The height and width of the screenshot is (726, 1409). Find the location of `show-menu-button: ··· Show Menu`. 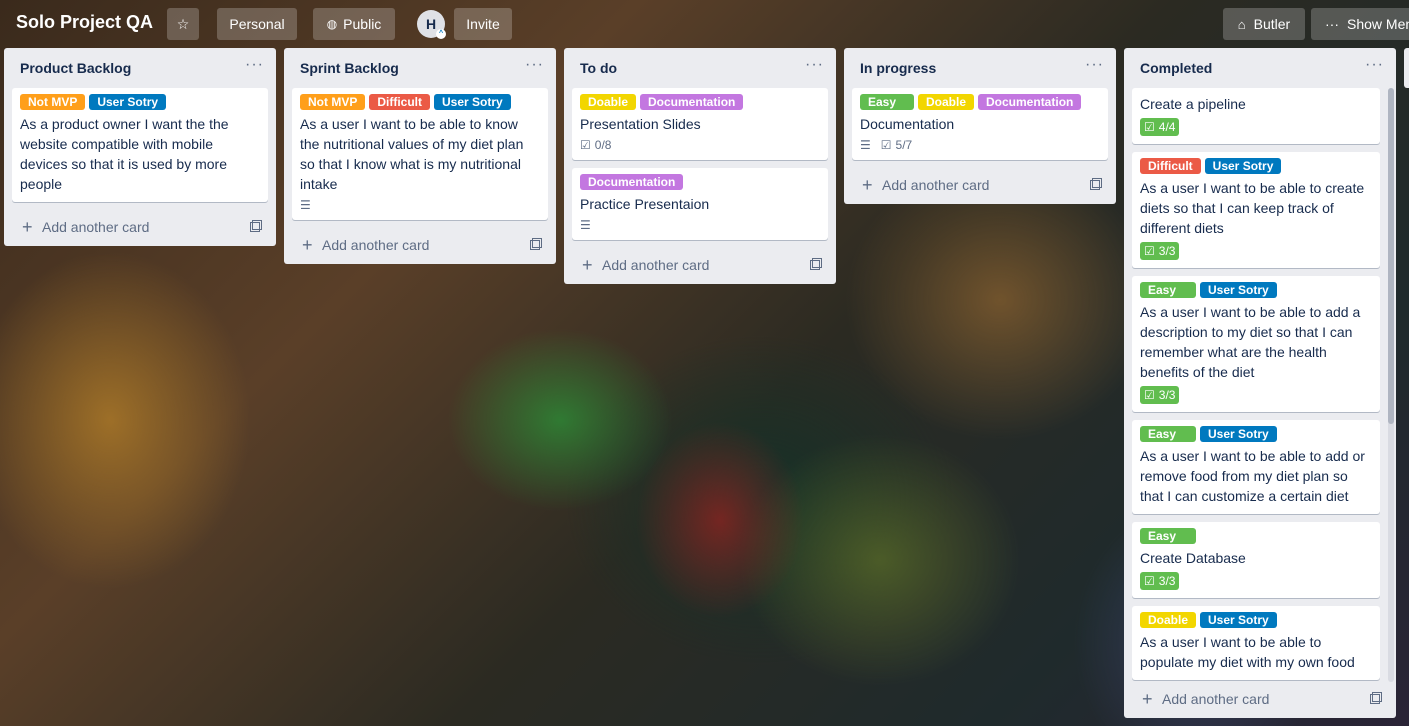

show-menu-button: ··· Show Menu is located at coordinates (1360, 24).